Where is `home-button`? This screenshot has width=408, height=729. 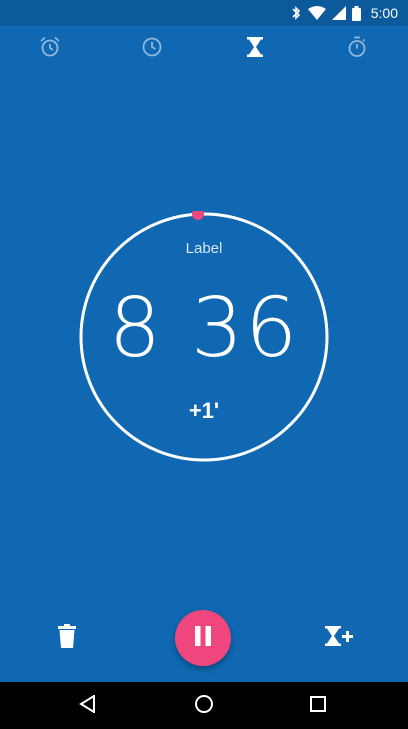 home-button is located at coordinates (204, 706).